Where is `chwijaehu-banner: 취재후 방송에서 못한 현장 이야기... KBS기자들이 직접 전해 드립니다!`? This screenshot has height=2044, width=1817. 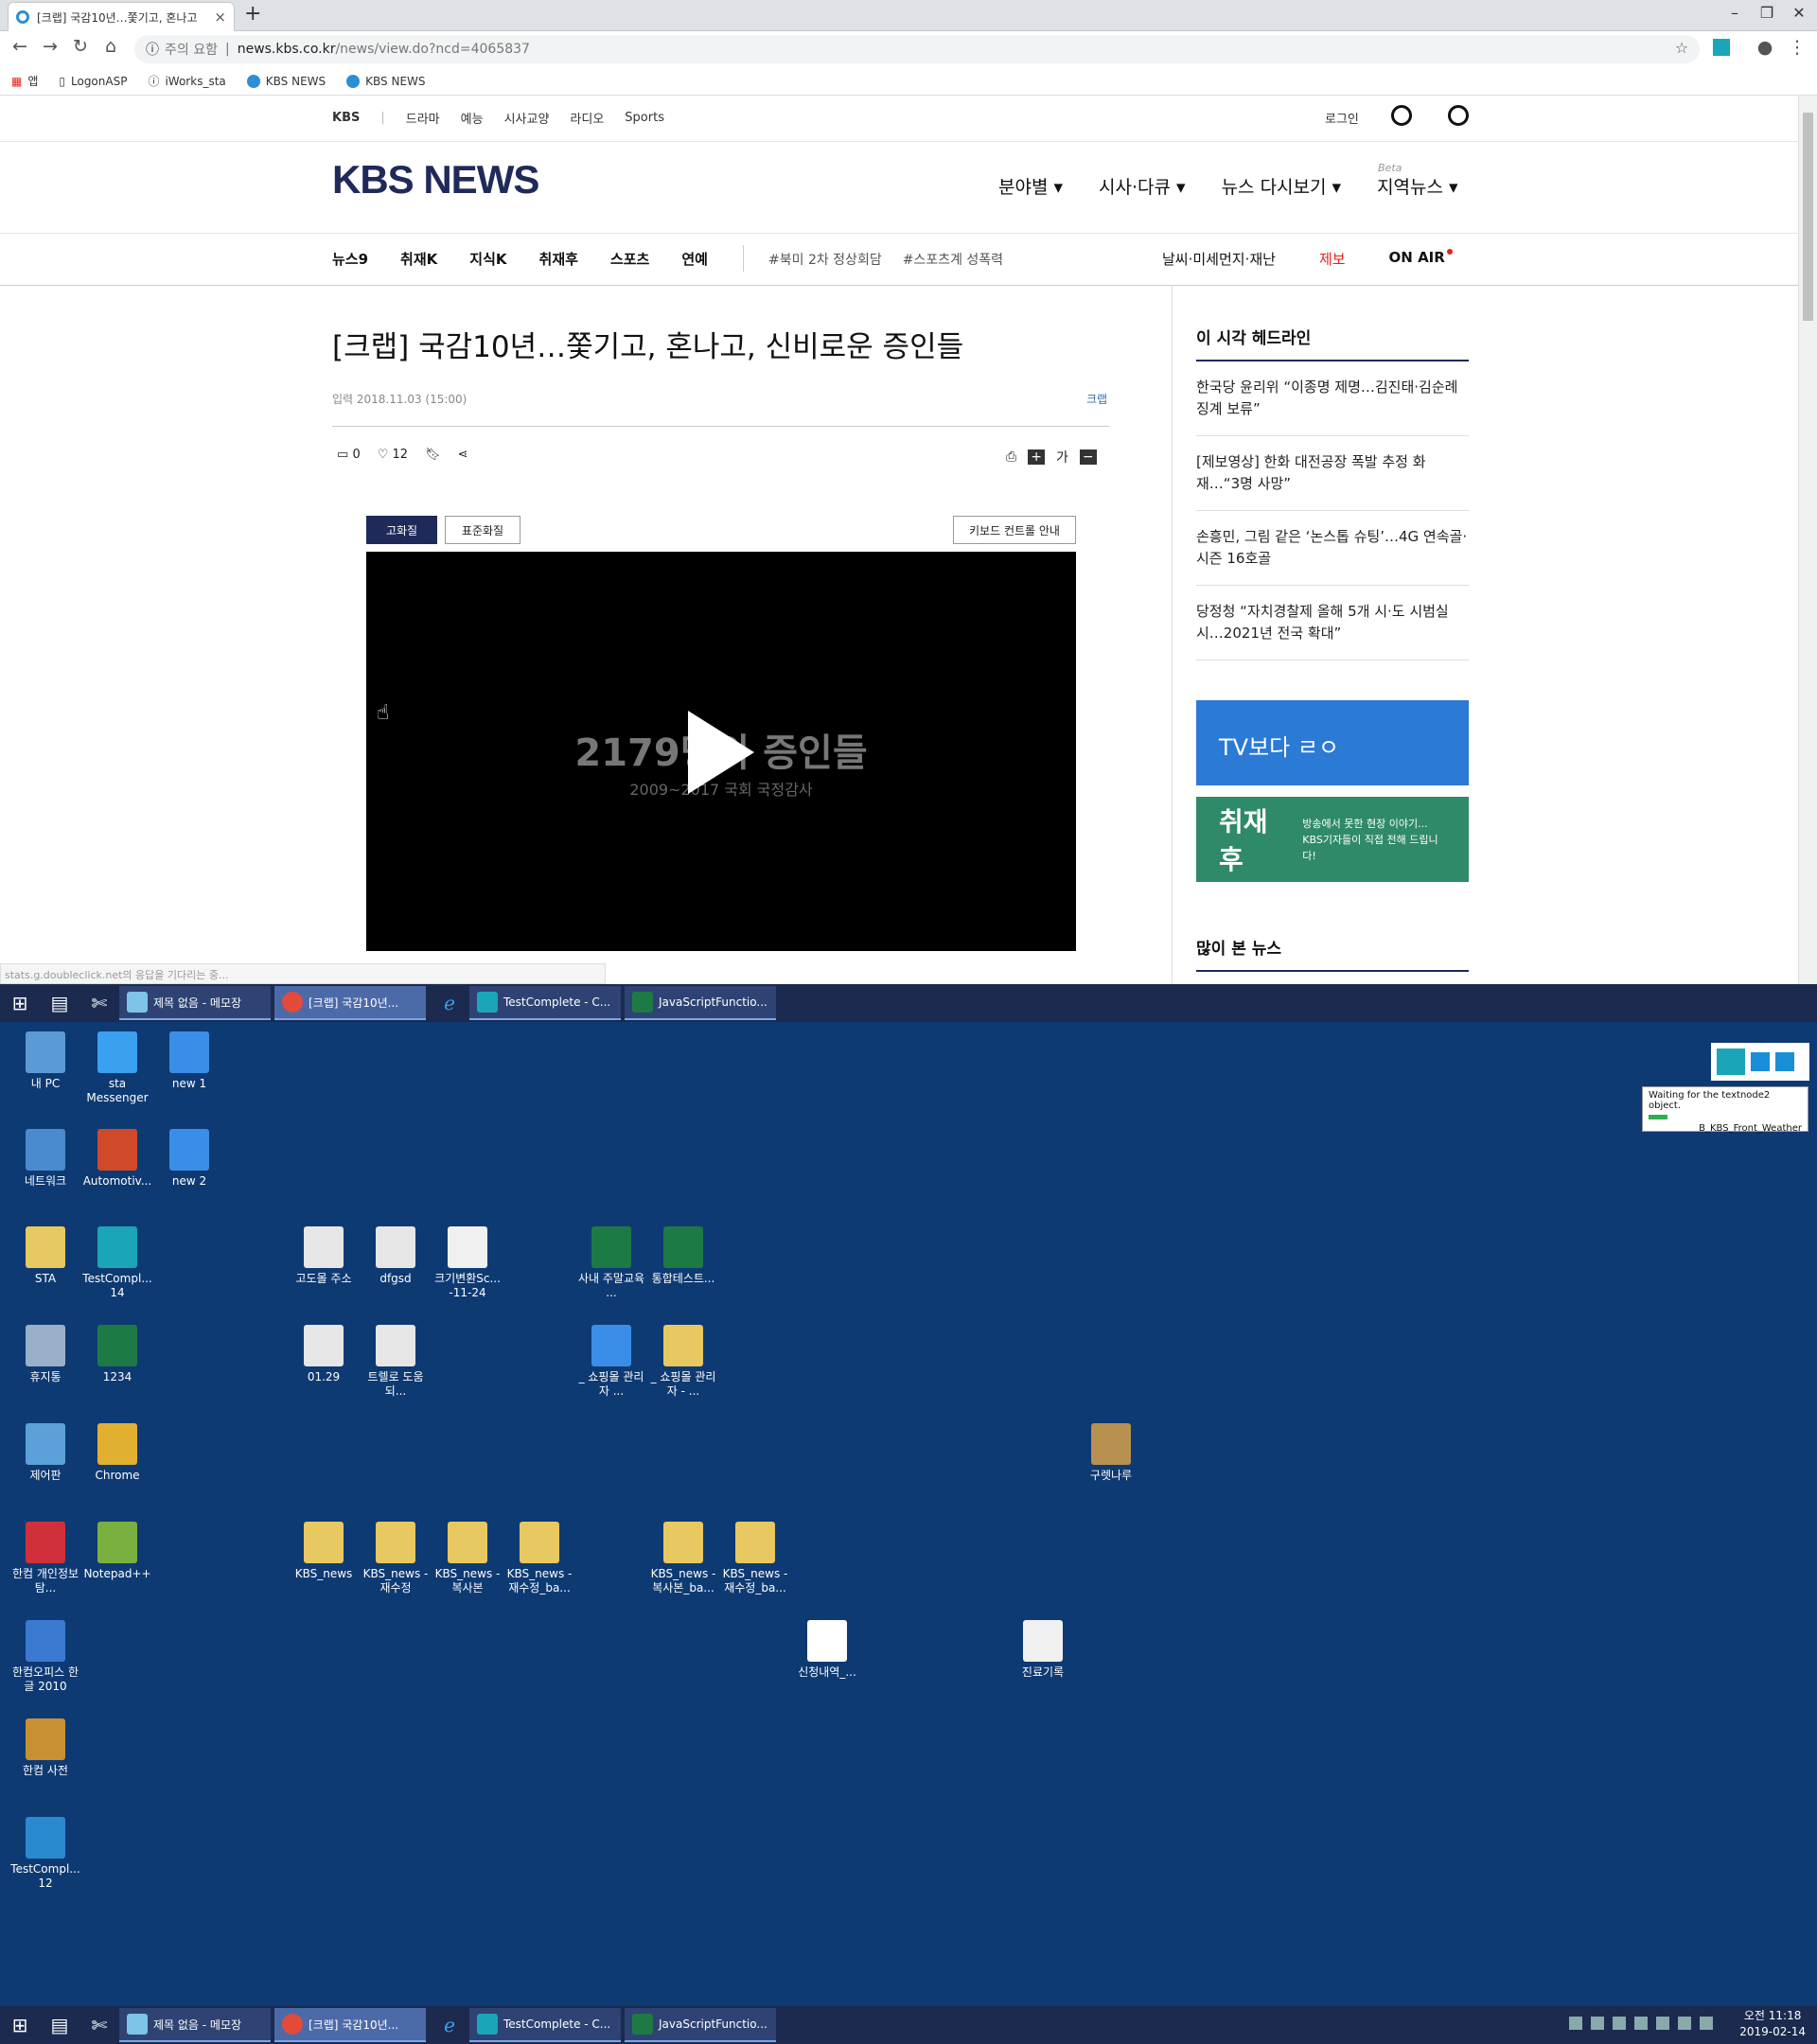 chwijaehu-banner: 취재후 방송에서 못한 현장 이야기... KBS기자들이 직접 전해 드립니다! is located at coordinates (1332, 839).